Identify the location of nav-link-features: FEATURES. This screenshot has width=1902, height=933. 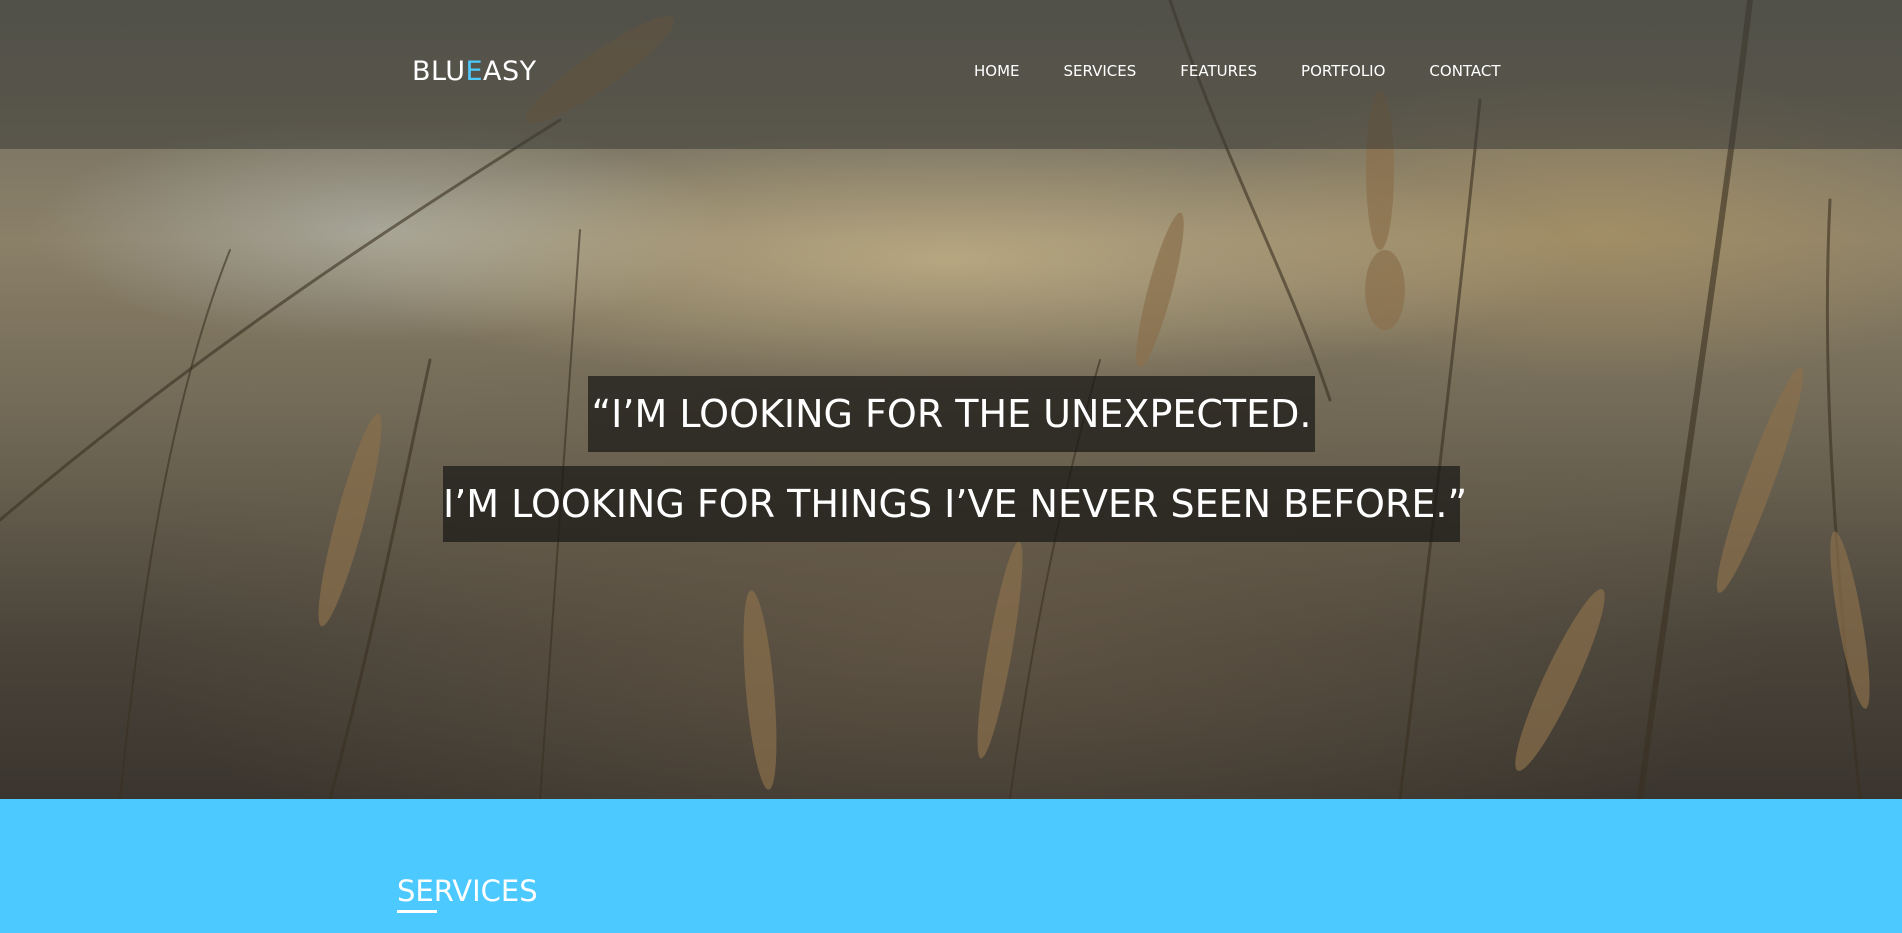
(1218, 71).